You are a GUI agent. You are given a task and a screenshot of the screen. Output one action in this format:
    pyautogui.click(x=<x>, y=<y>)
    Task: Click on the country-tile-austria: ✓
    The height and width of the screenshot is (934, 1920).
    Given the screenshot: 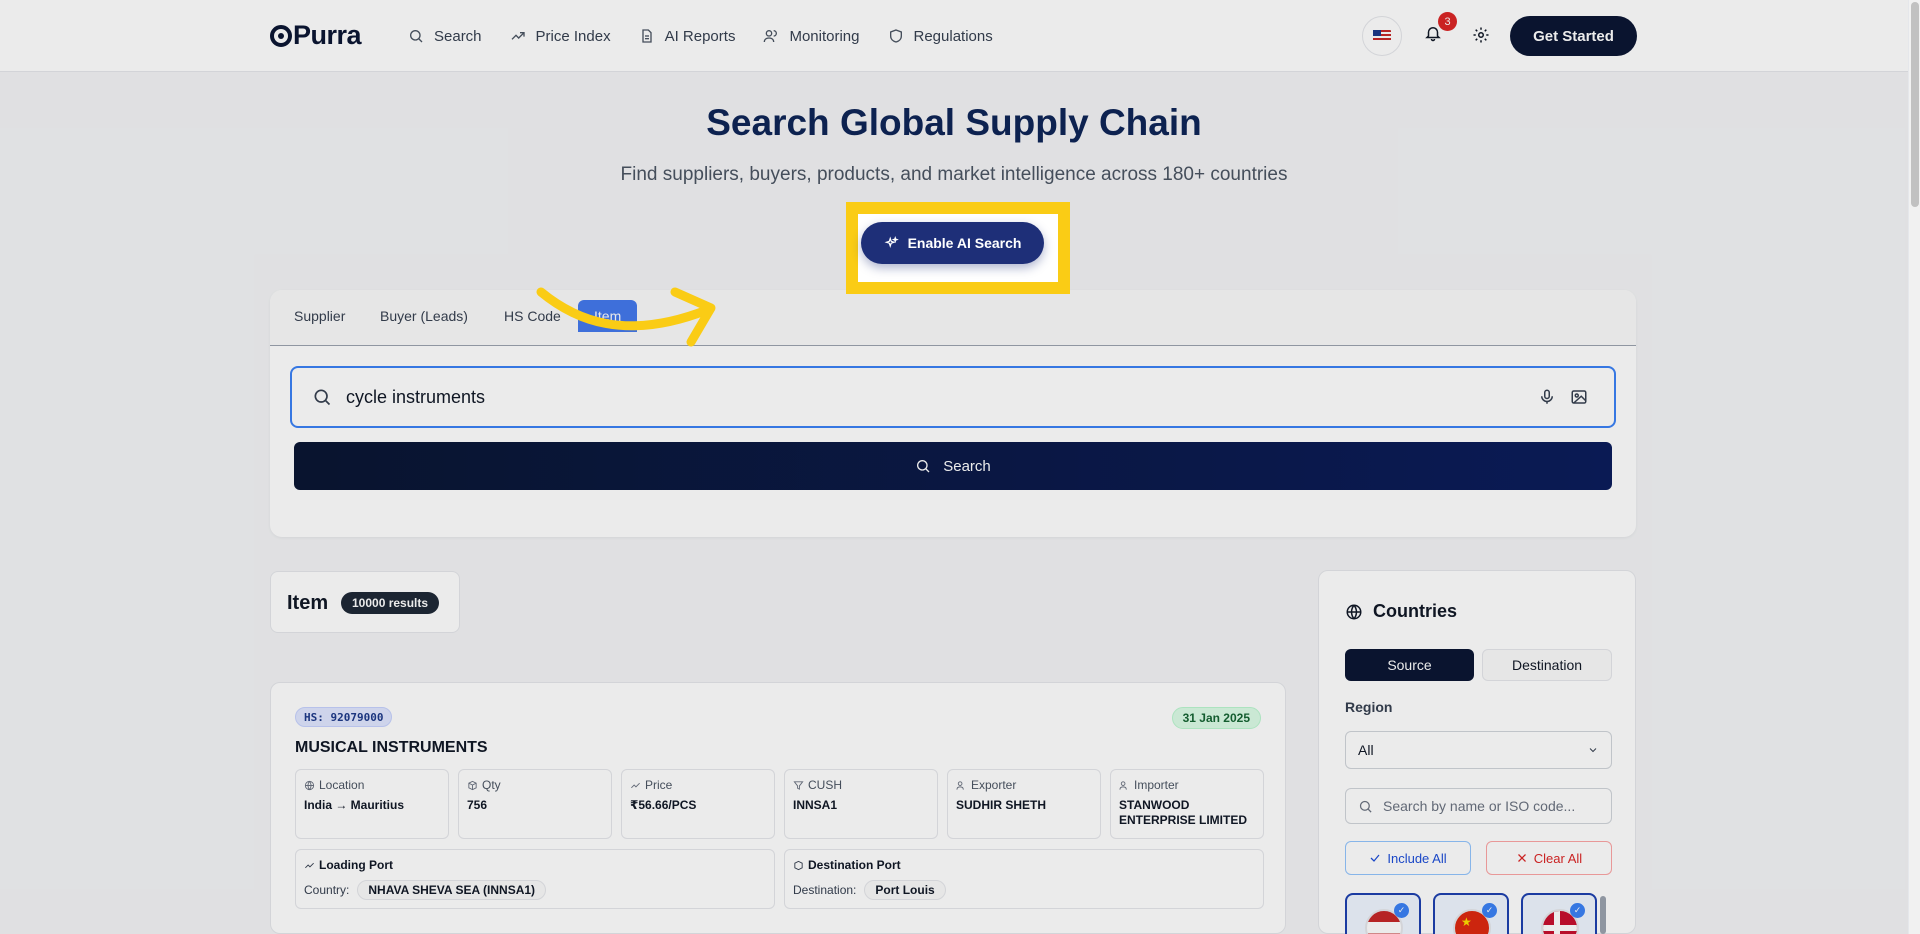 What is the action you would take?
    pyautogui.click(x=1383, y=913)
    